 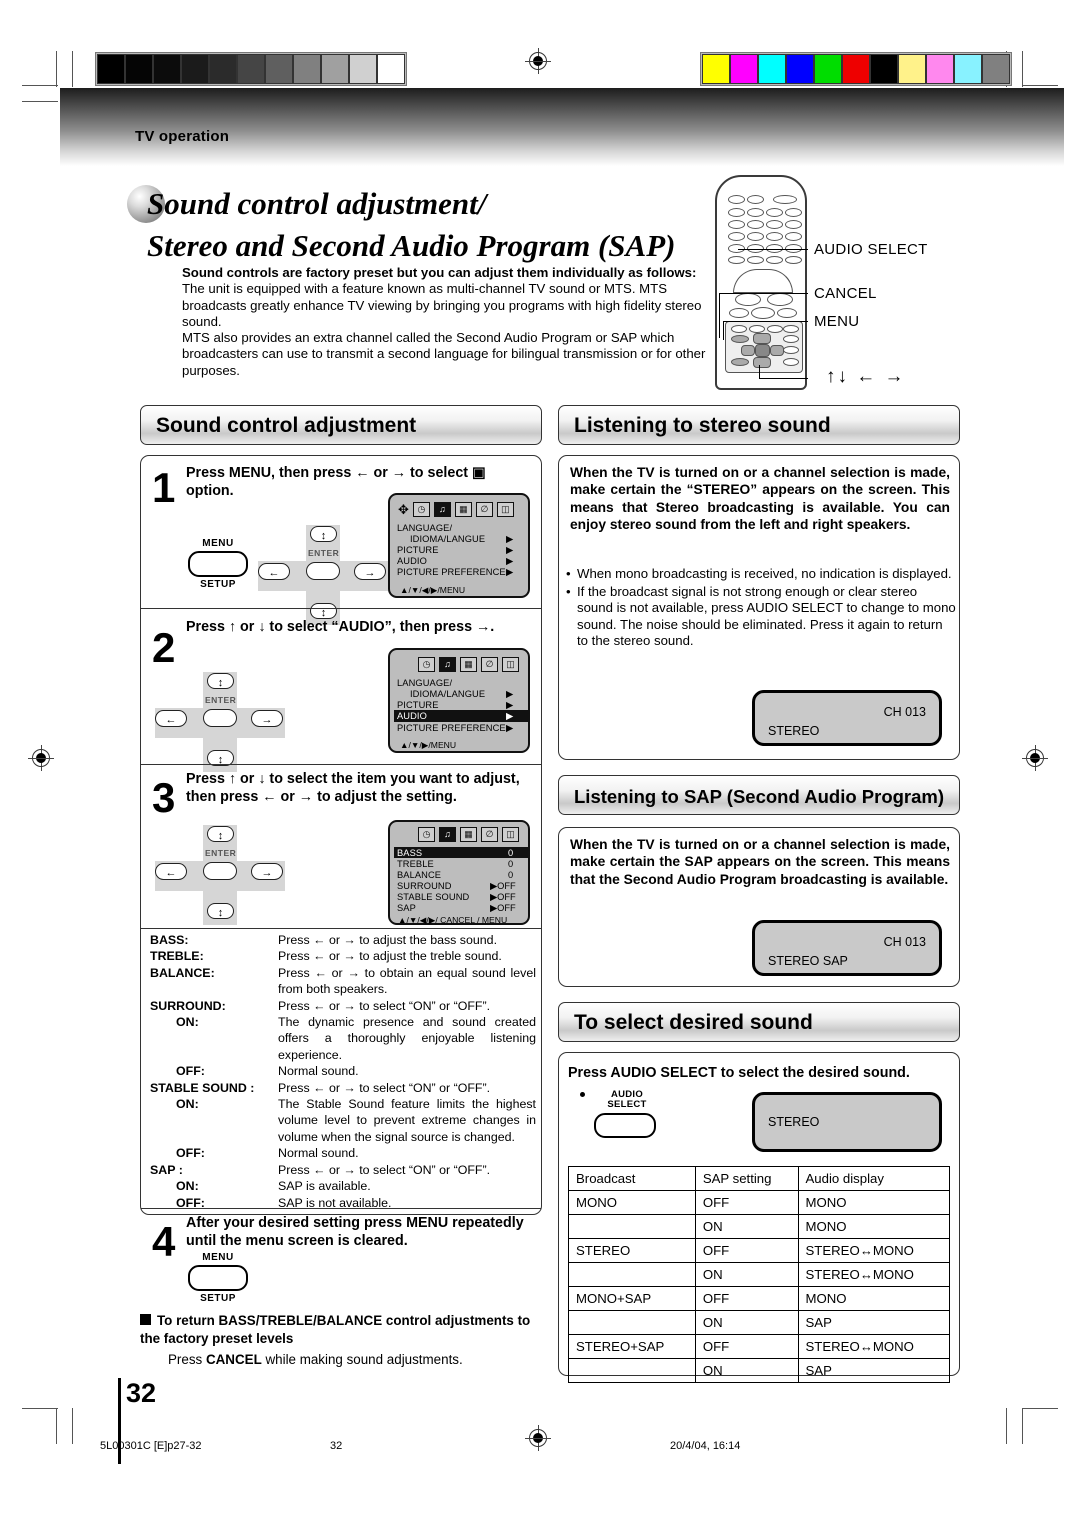 What do you see at coordinates (164, 647) in the screenshot?
I see `step-2-number: 2` at bounding box center [164, 647].